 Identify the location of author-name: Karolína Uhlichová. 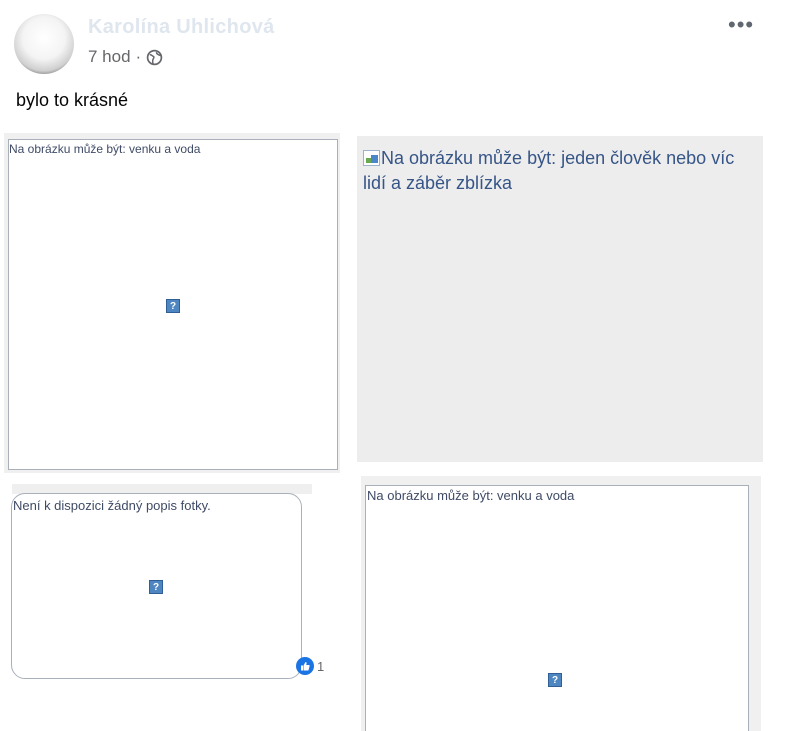
(181, 27).